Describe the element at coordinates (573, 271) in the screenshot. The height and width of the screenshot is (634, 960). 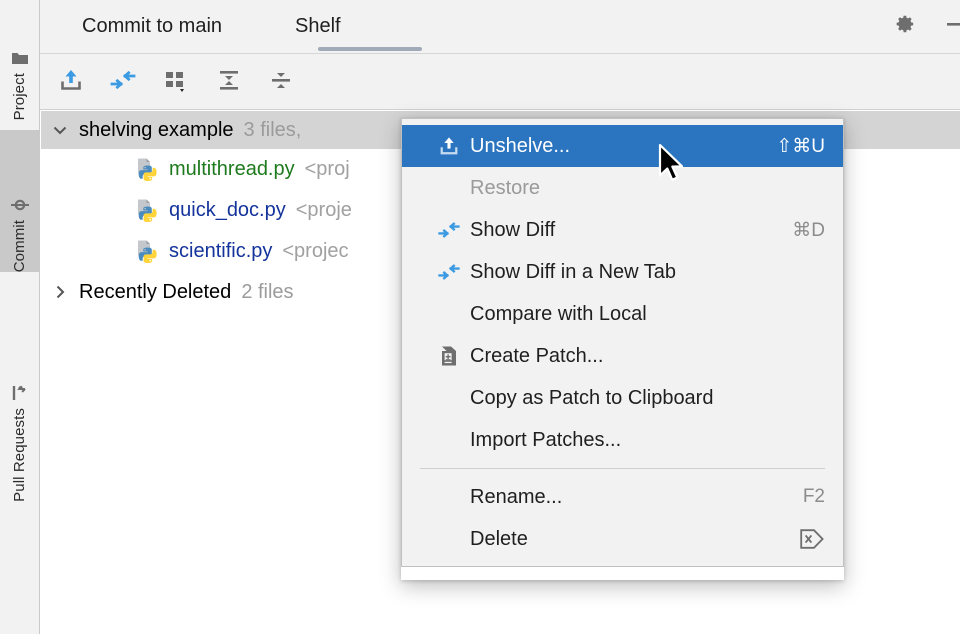
I see `menu-item-show-diff-new-tab-label: Show Diff in a New Tab` at that location.